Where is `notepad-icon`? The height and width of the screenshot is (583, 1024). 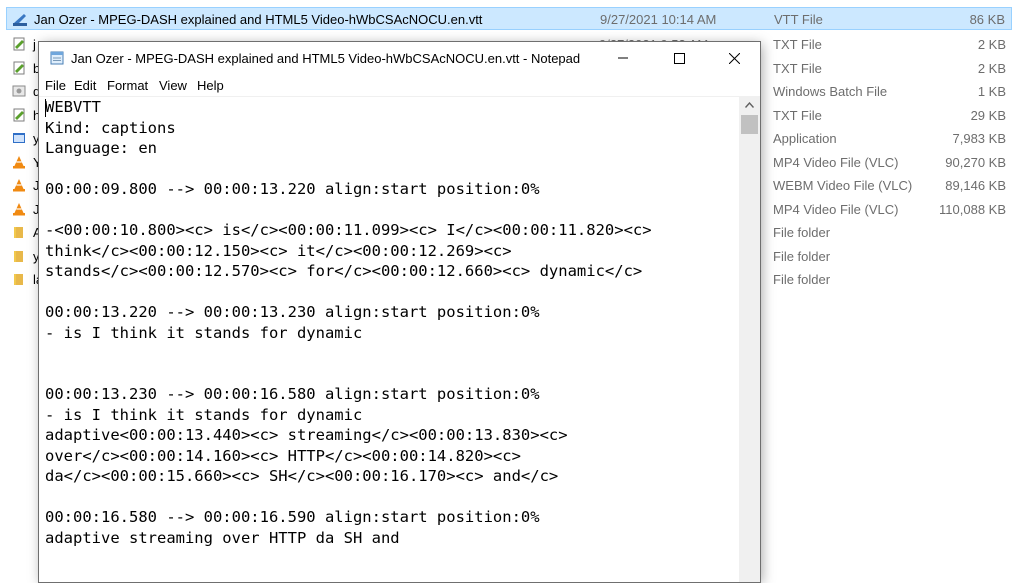 notepad-icon is located at coordinates (57, 58).